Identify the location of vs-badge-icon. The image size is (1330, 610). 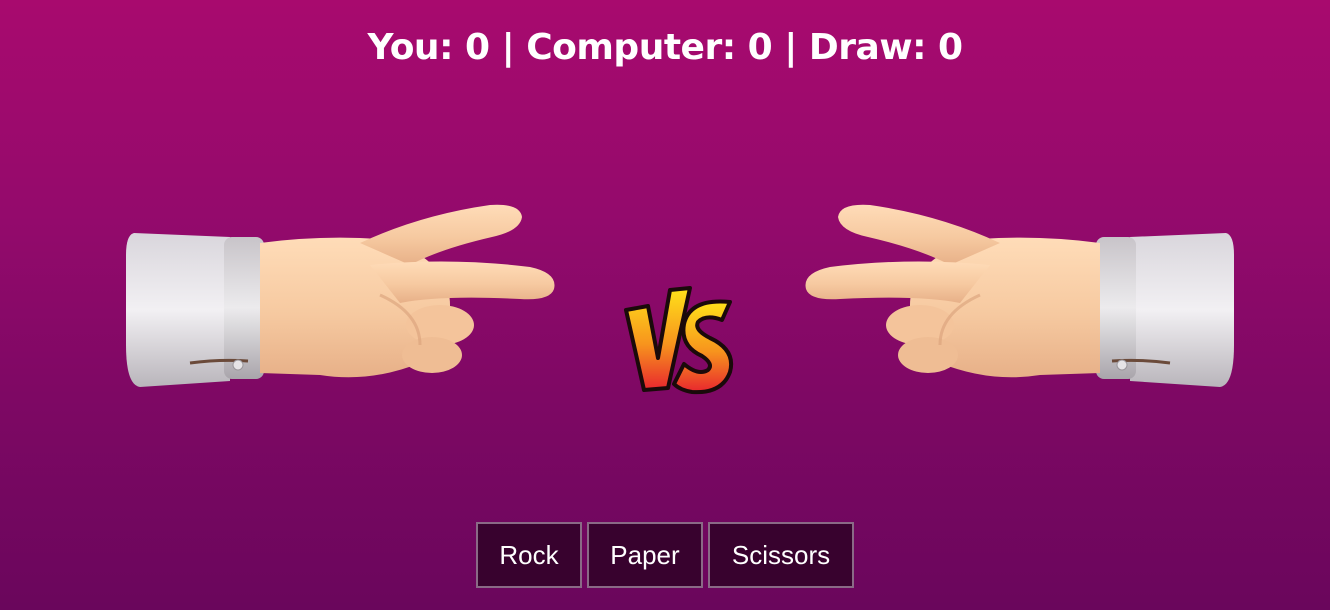
(678, 340).